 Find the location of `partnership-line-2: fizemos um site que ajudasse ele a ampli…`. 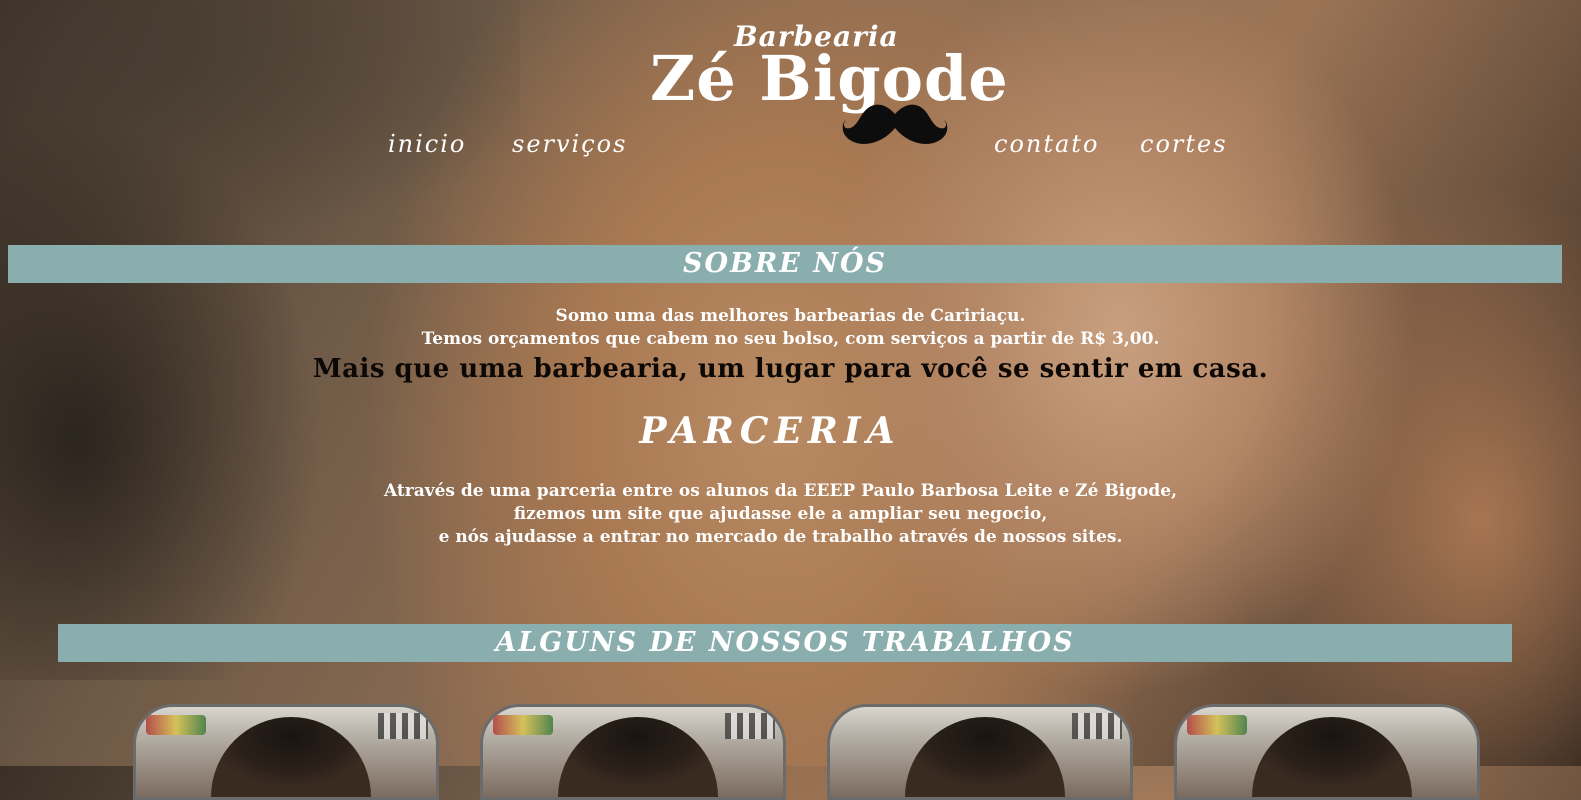

partnership-line-2: fizemos um site que ajudasse ele a ampli… is located at coordinates (780, 514).